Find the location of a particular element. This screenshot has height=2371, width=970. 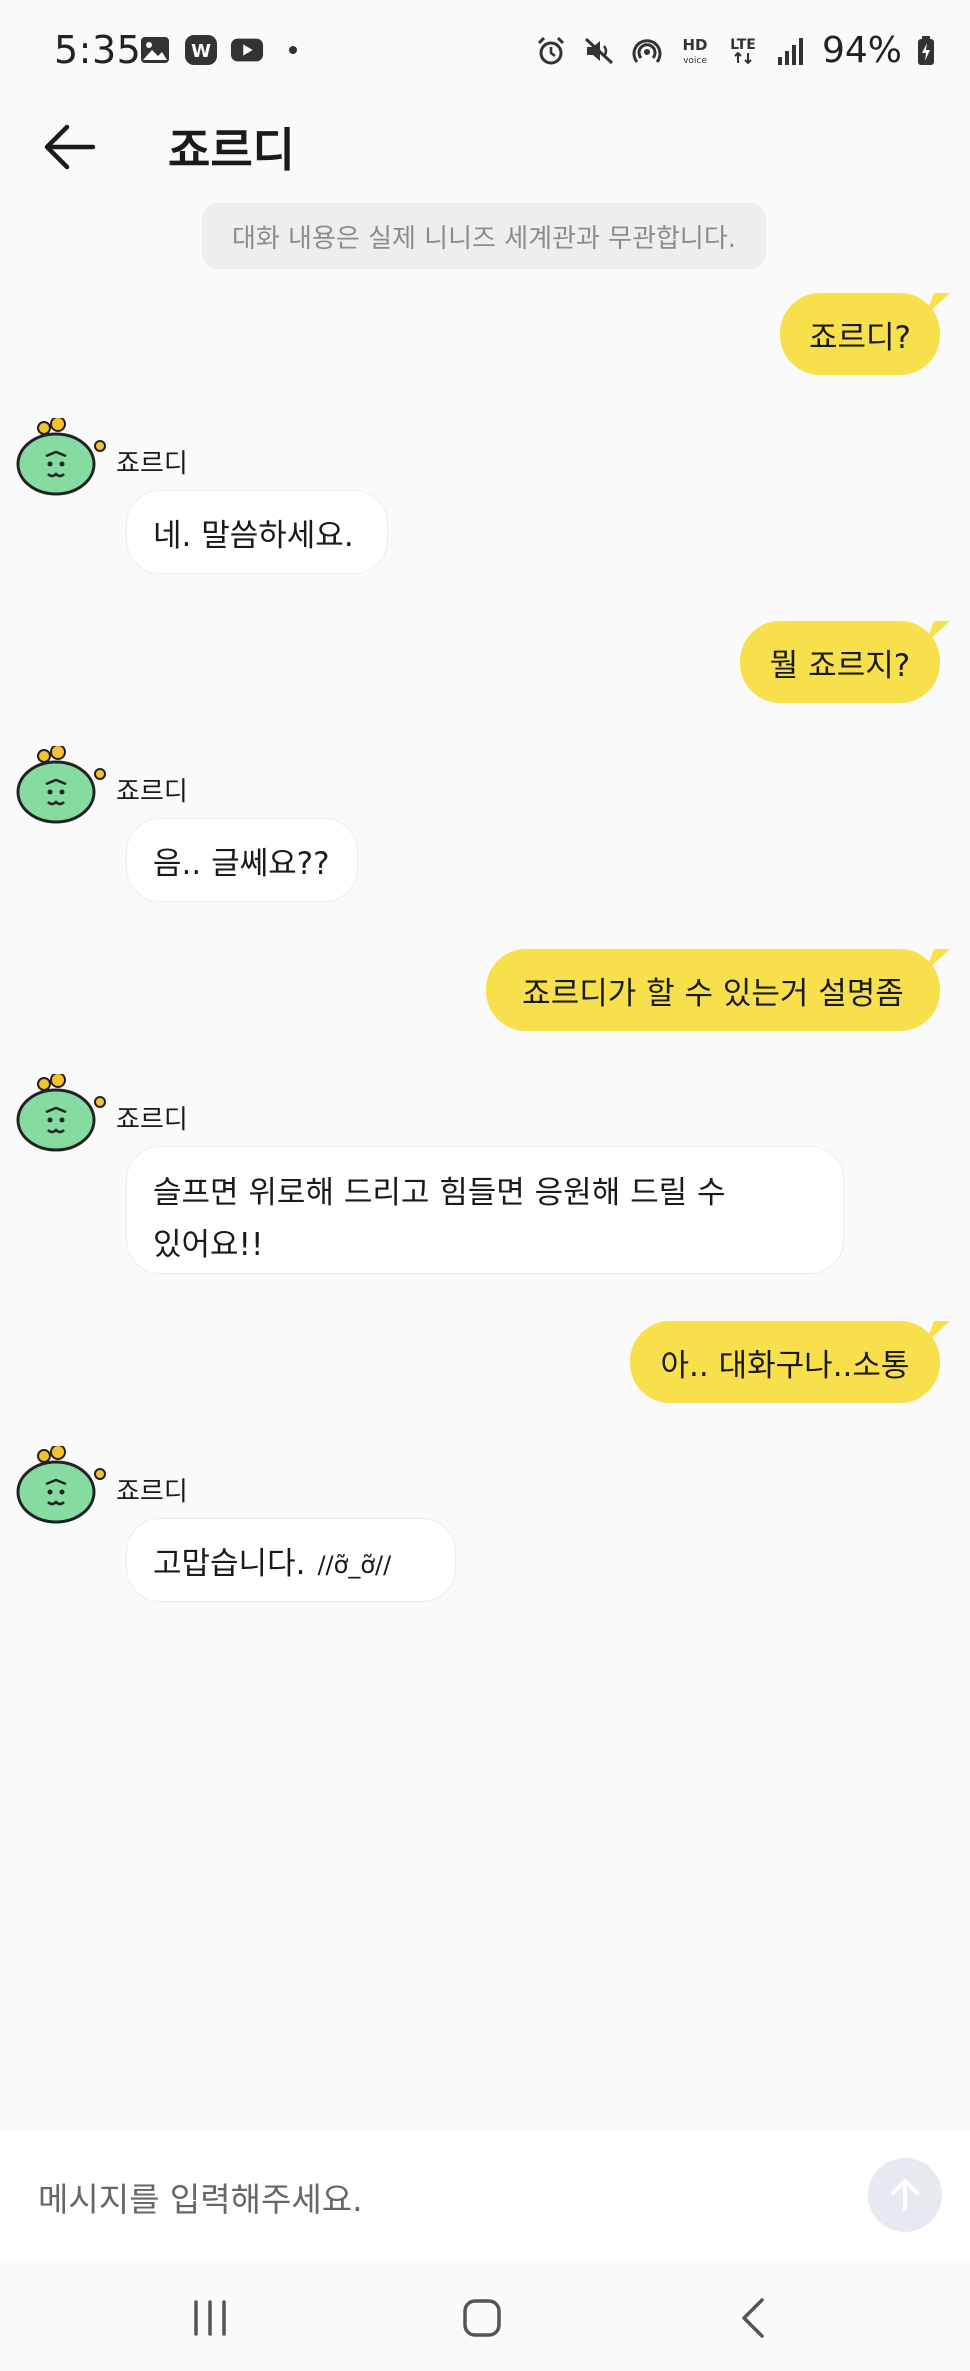

w-app-icon: W is located at coordinates (201, 50).